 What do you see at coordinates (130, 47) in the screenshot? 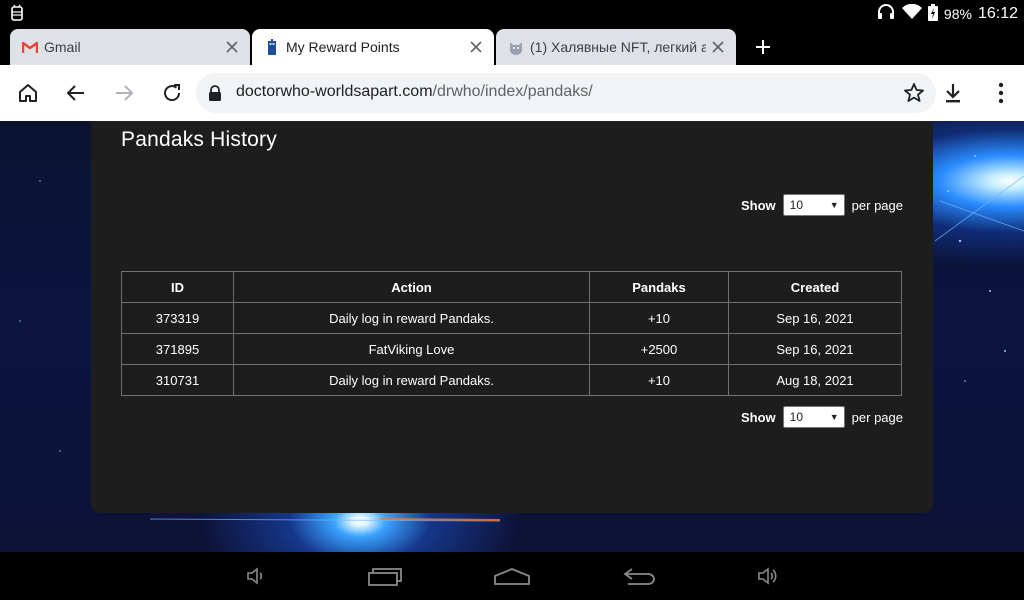
I see `tab-gmail: Gmail` at bounding box center [130, 47].